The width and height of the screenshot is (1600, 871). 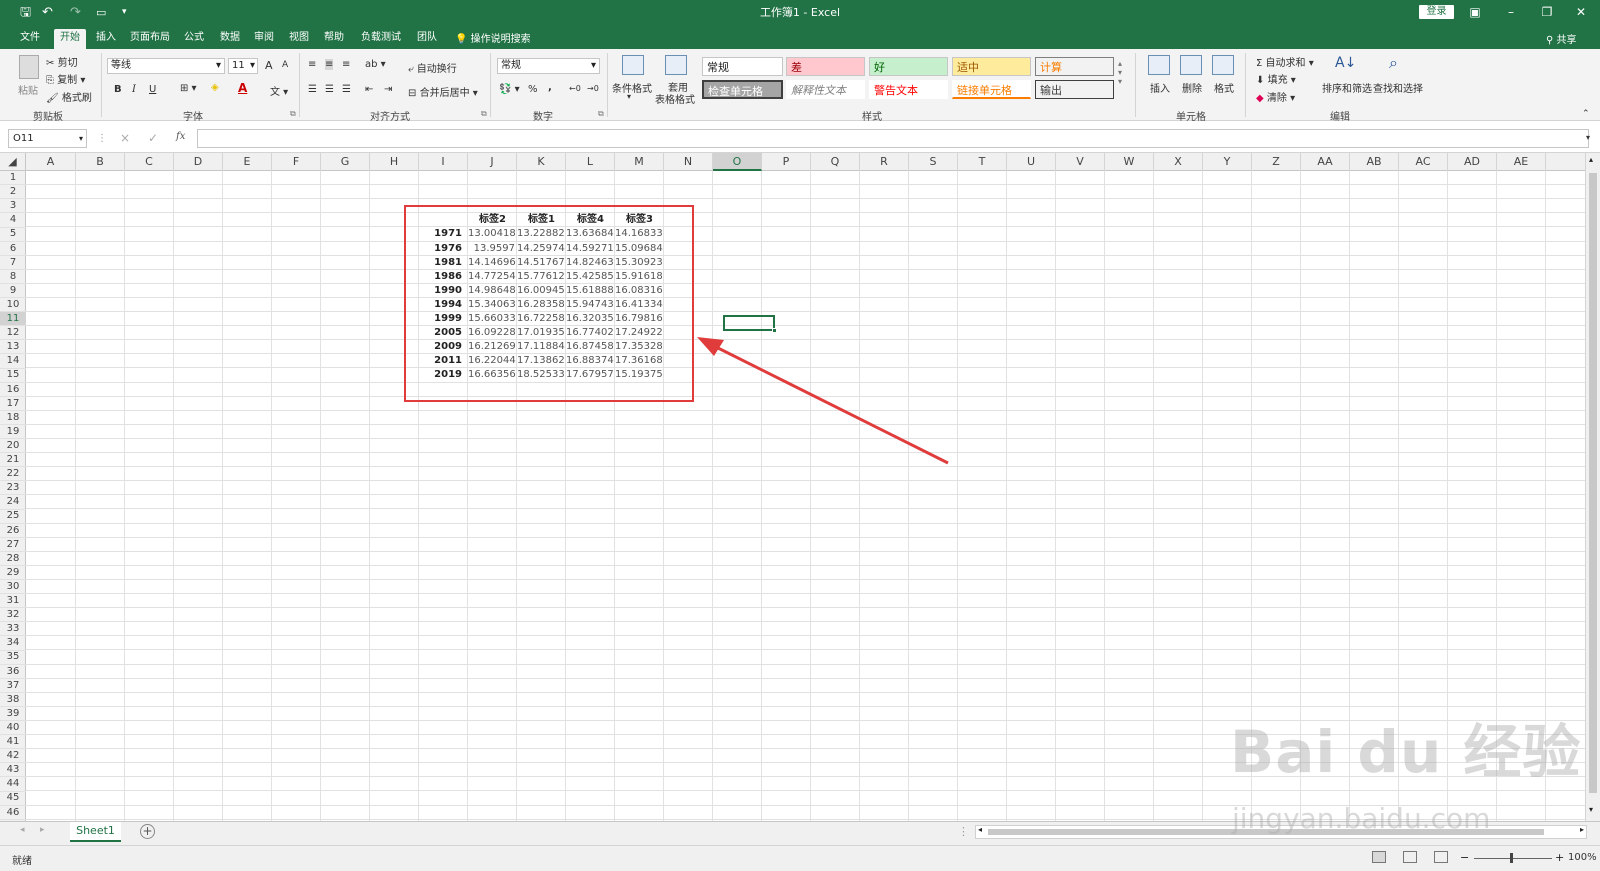 I want to click on tab-view: 视图, so click(x=299, y=39).